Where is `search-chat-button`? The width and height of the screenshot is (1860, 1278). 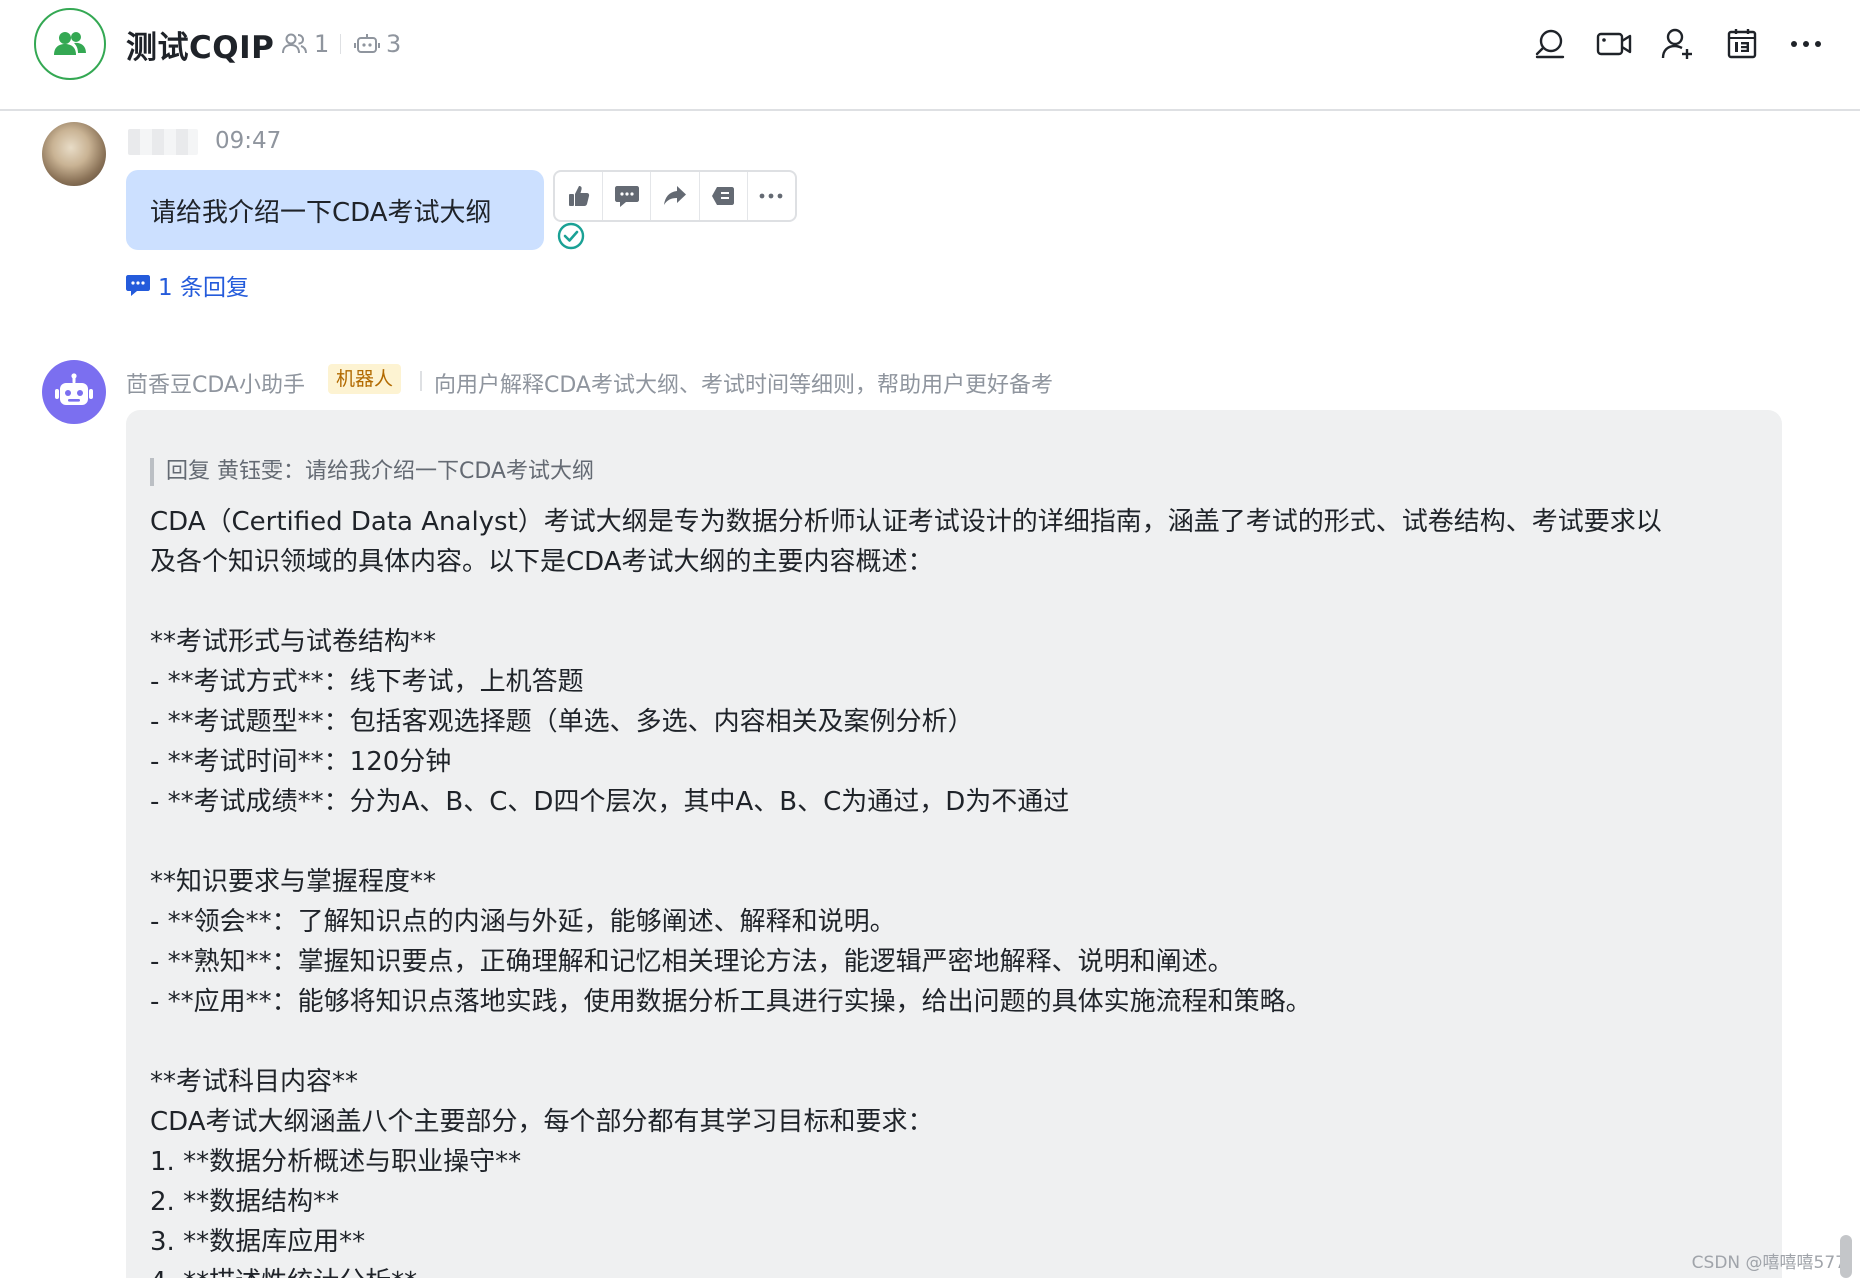
search-chat-button is located at coordinates (1550, 44).